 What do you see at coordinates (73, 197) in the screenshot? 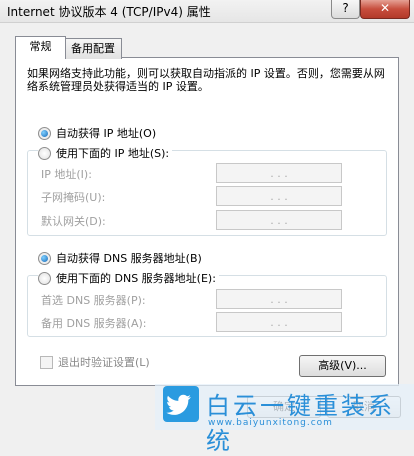
I see `subnet-mask-label: 子网掩码(U):` at bounding box center [73, 197].